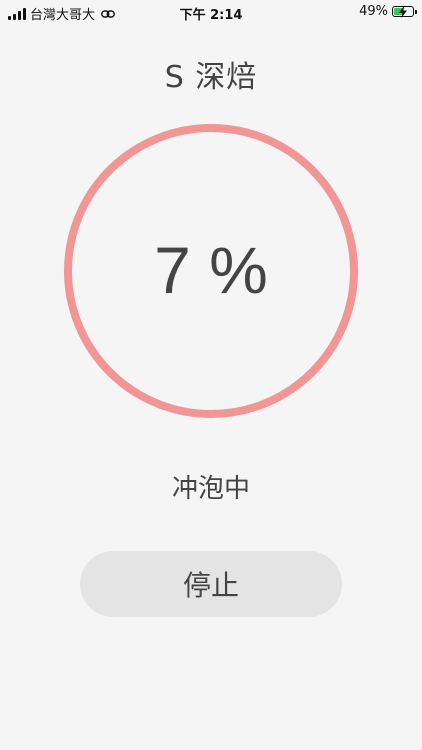 This screenshot has width=422, height=750. I want to click on status-bar-right: 49%, so click(388, 11).